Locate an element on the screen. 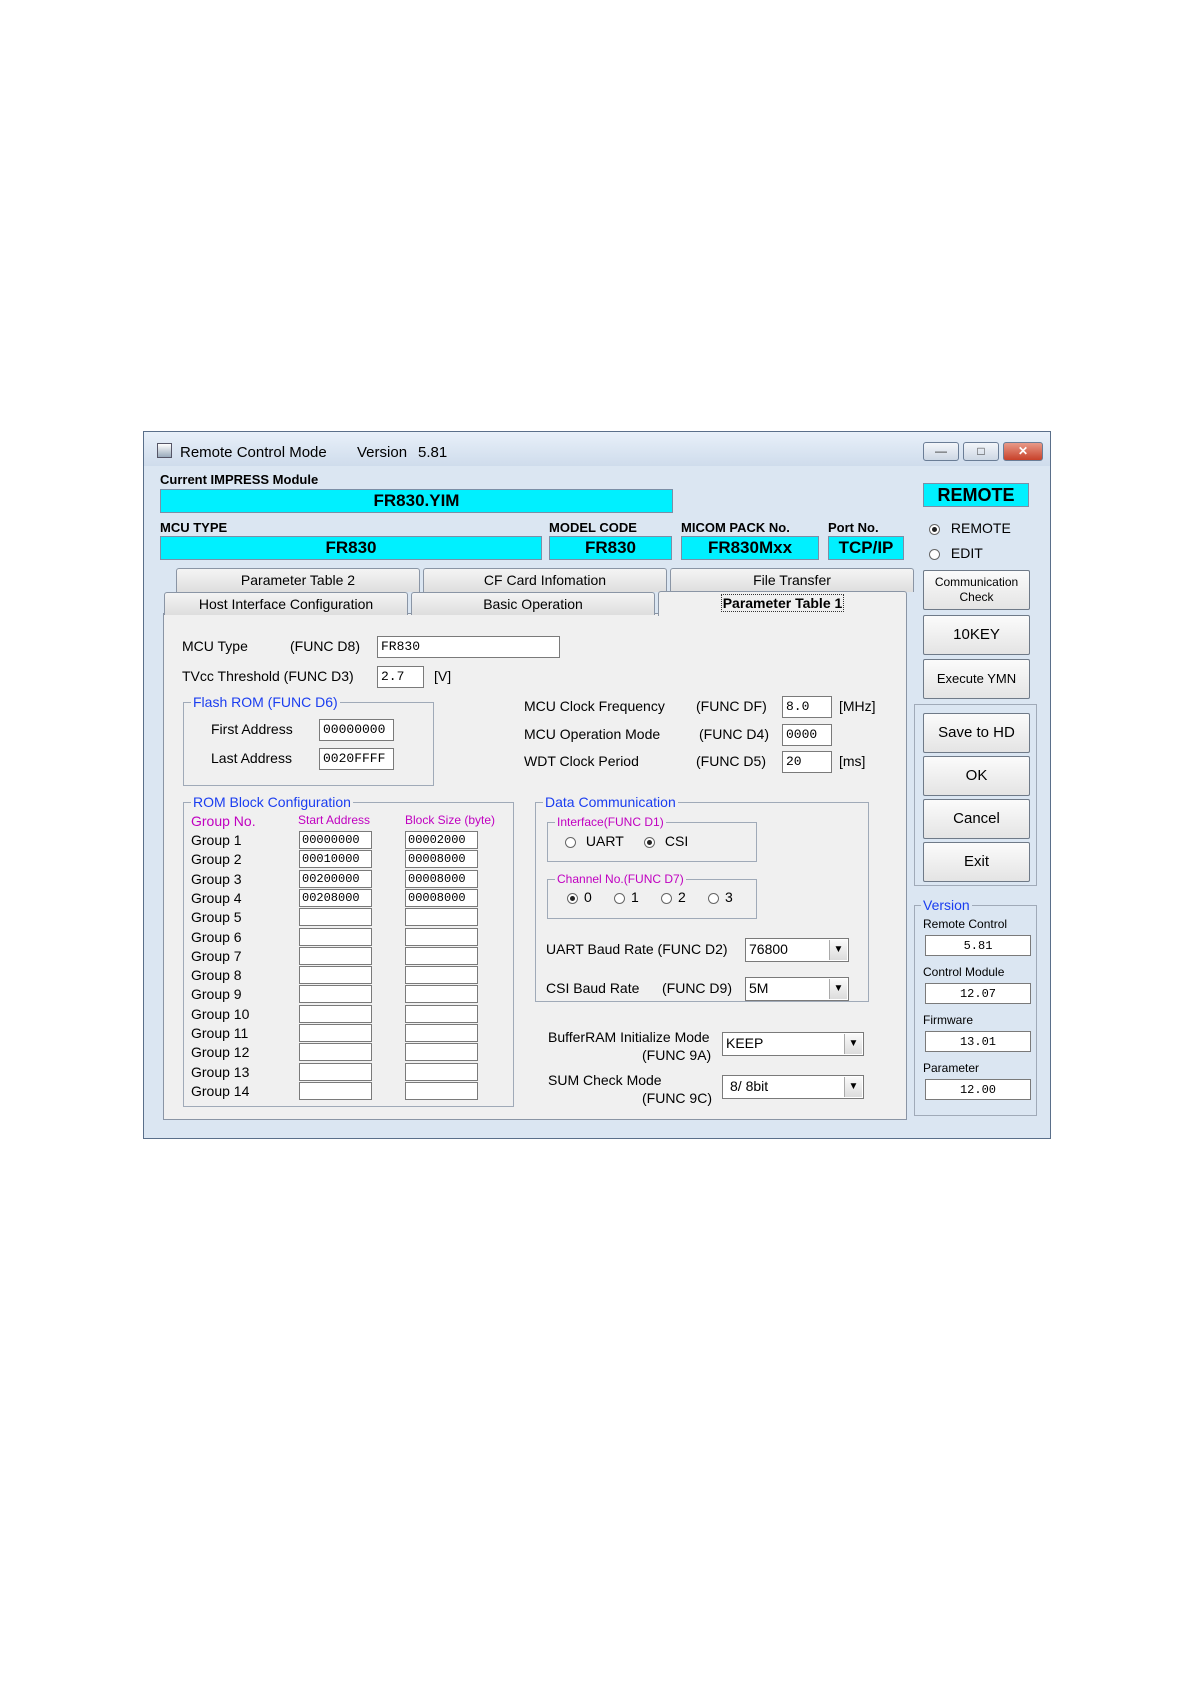  last-address-input: 0020FFFF is located at coordinates (356, 759).